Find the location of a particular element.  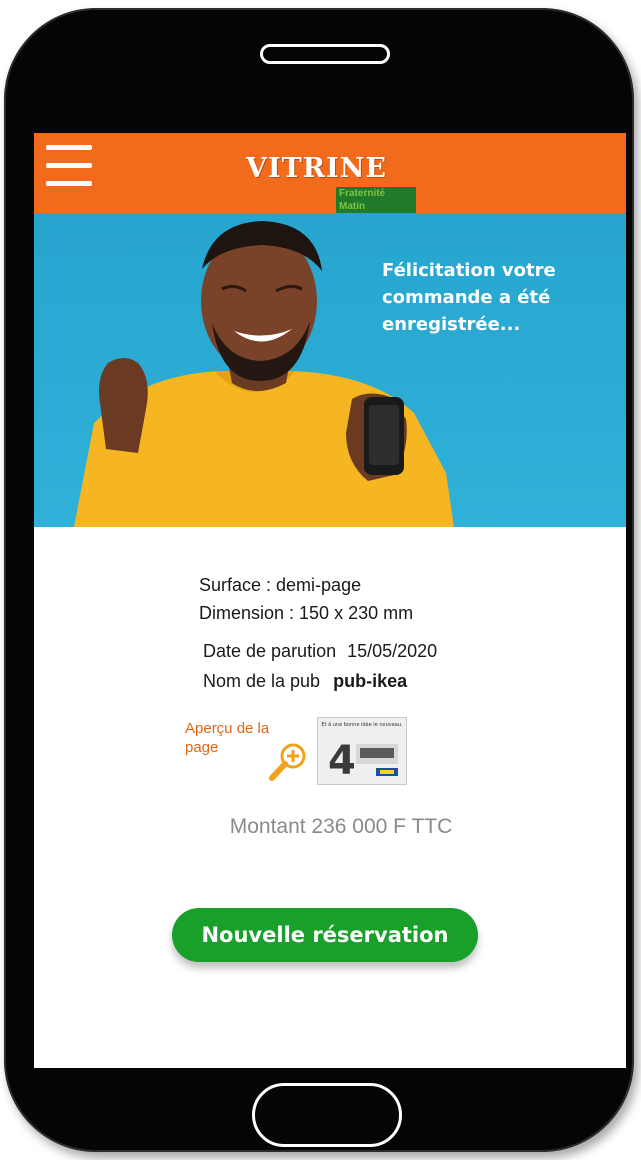

home-button is located at coordinates (327, 1115).